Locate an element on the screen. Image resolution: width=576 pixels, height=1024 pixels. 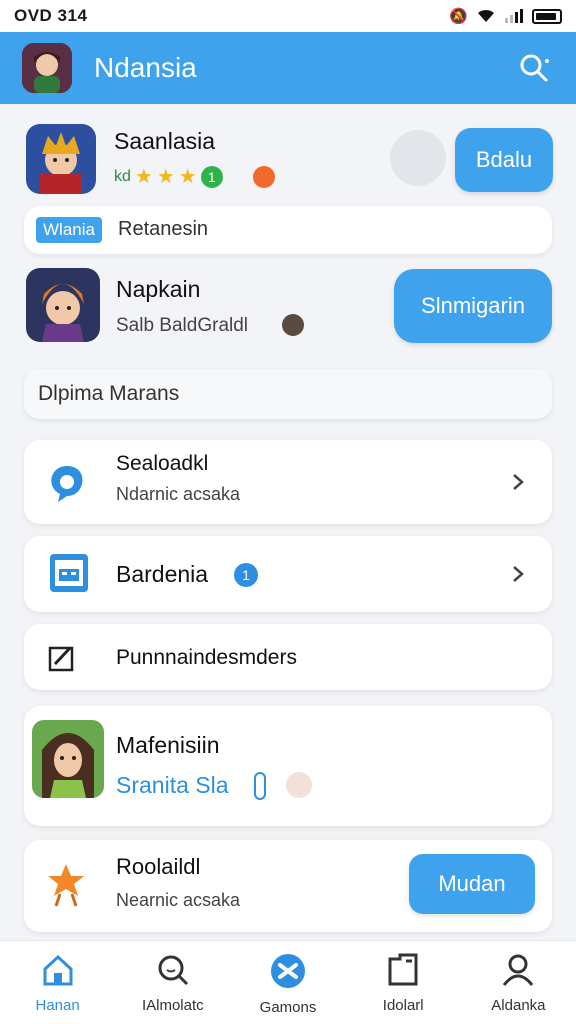
game4-subtitle: Nearnic acsaka is located at coordinates (178, 900).